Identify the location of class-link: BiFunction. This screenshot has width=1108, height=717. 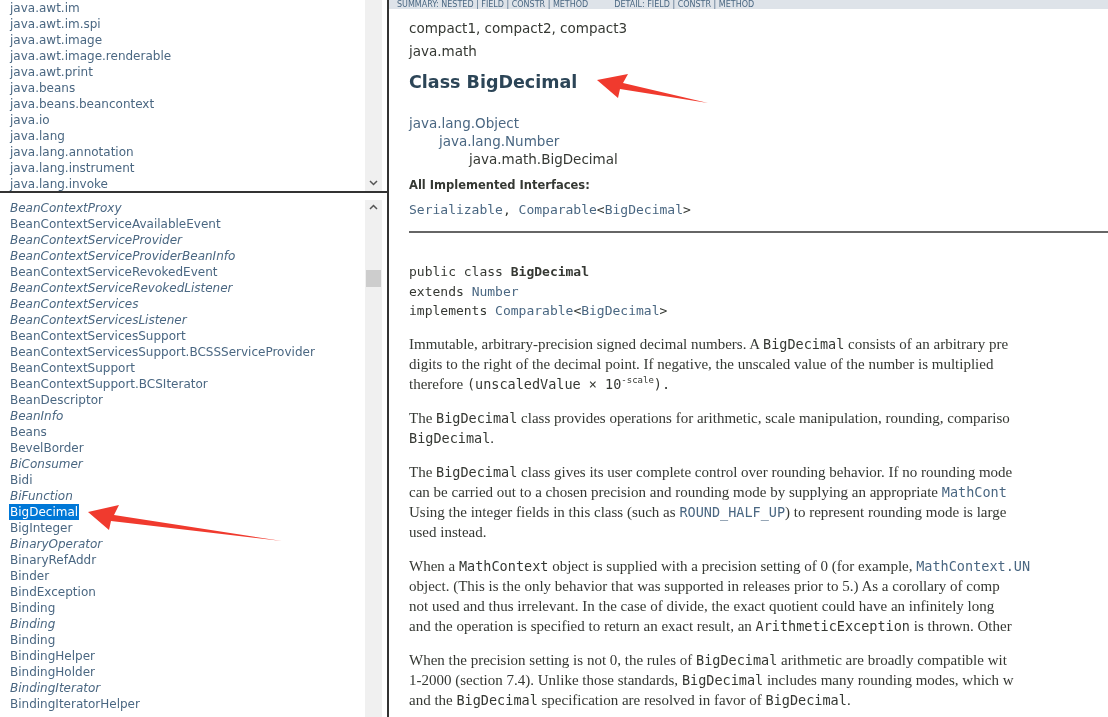
(41, 496).